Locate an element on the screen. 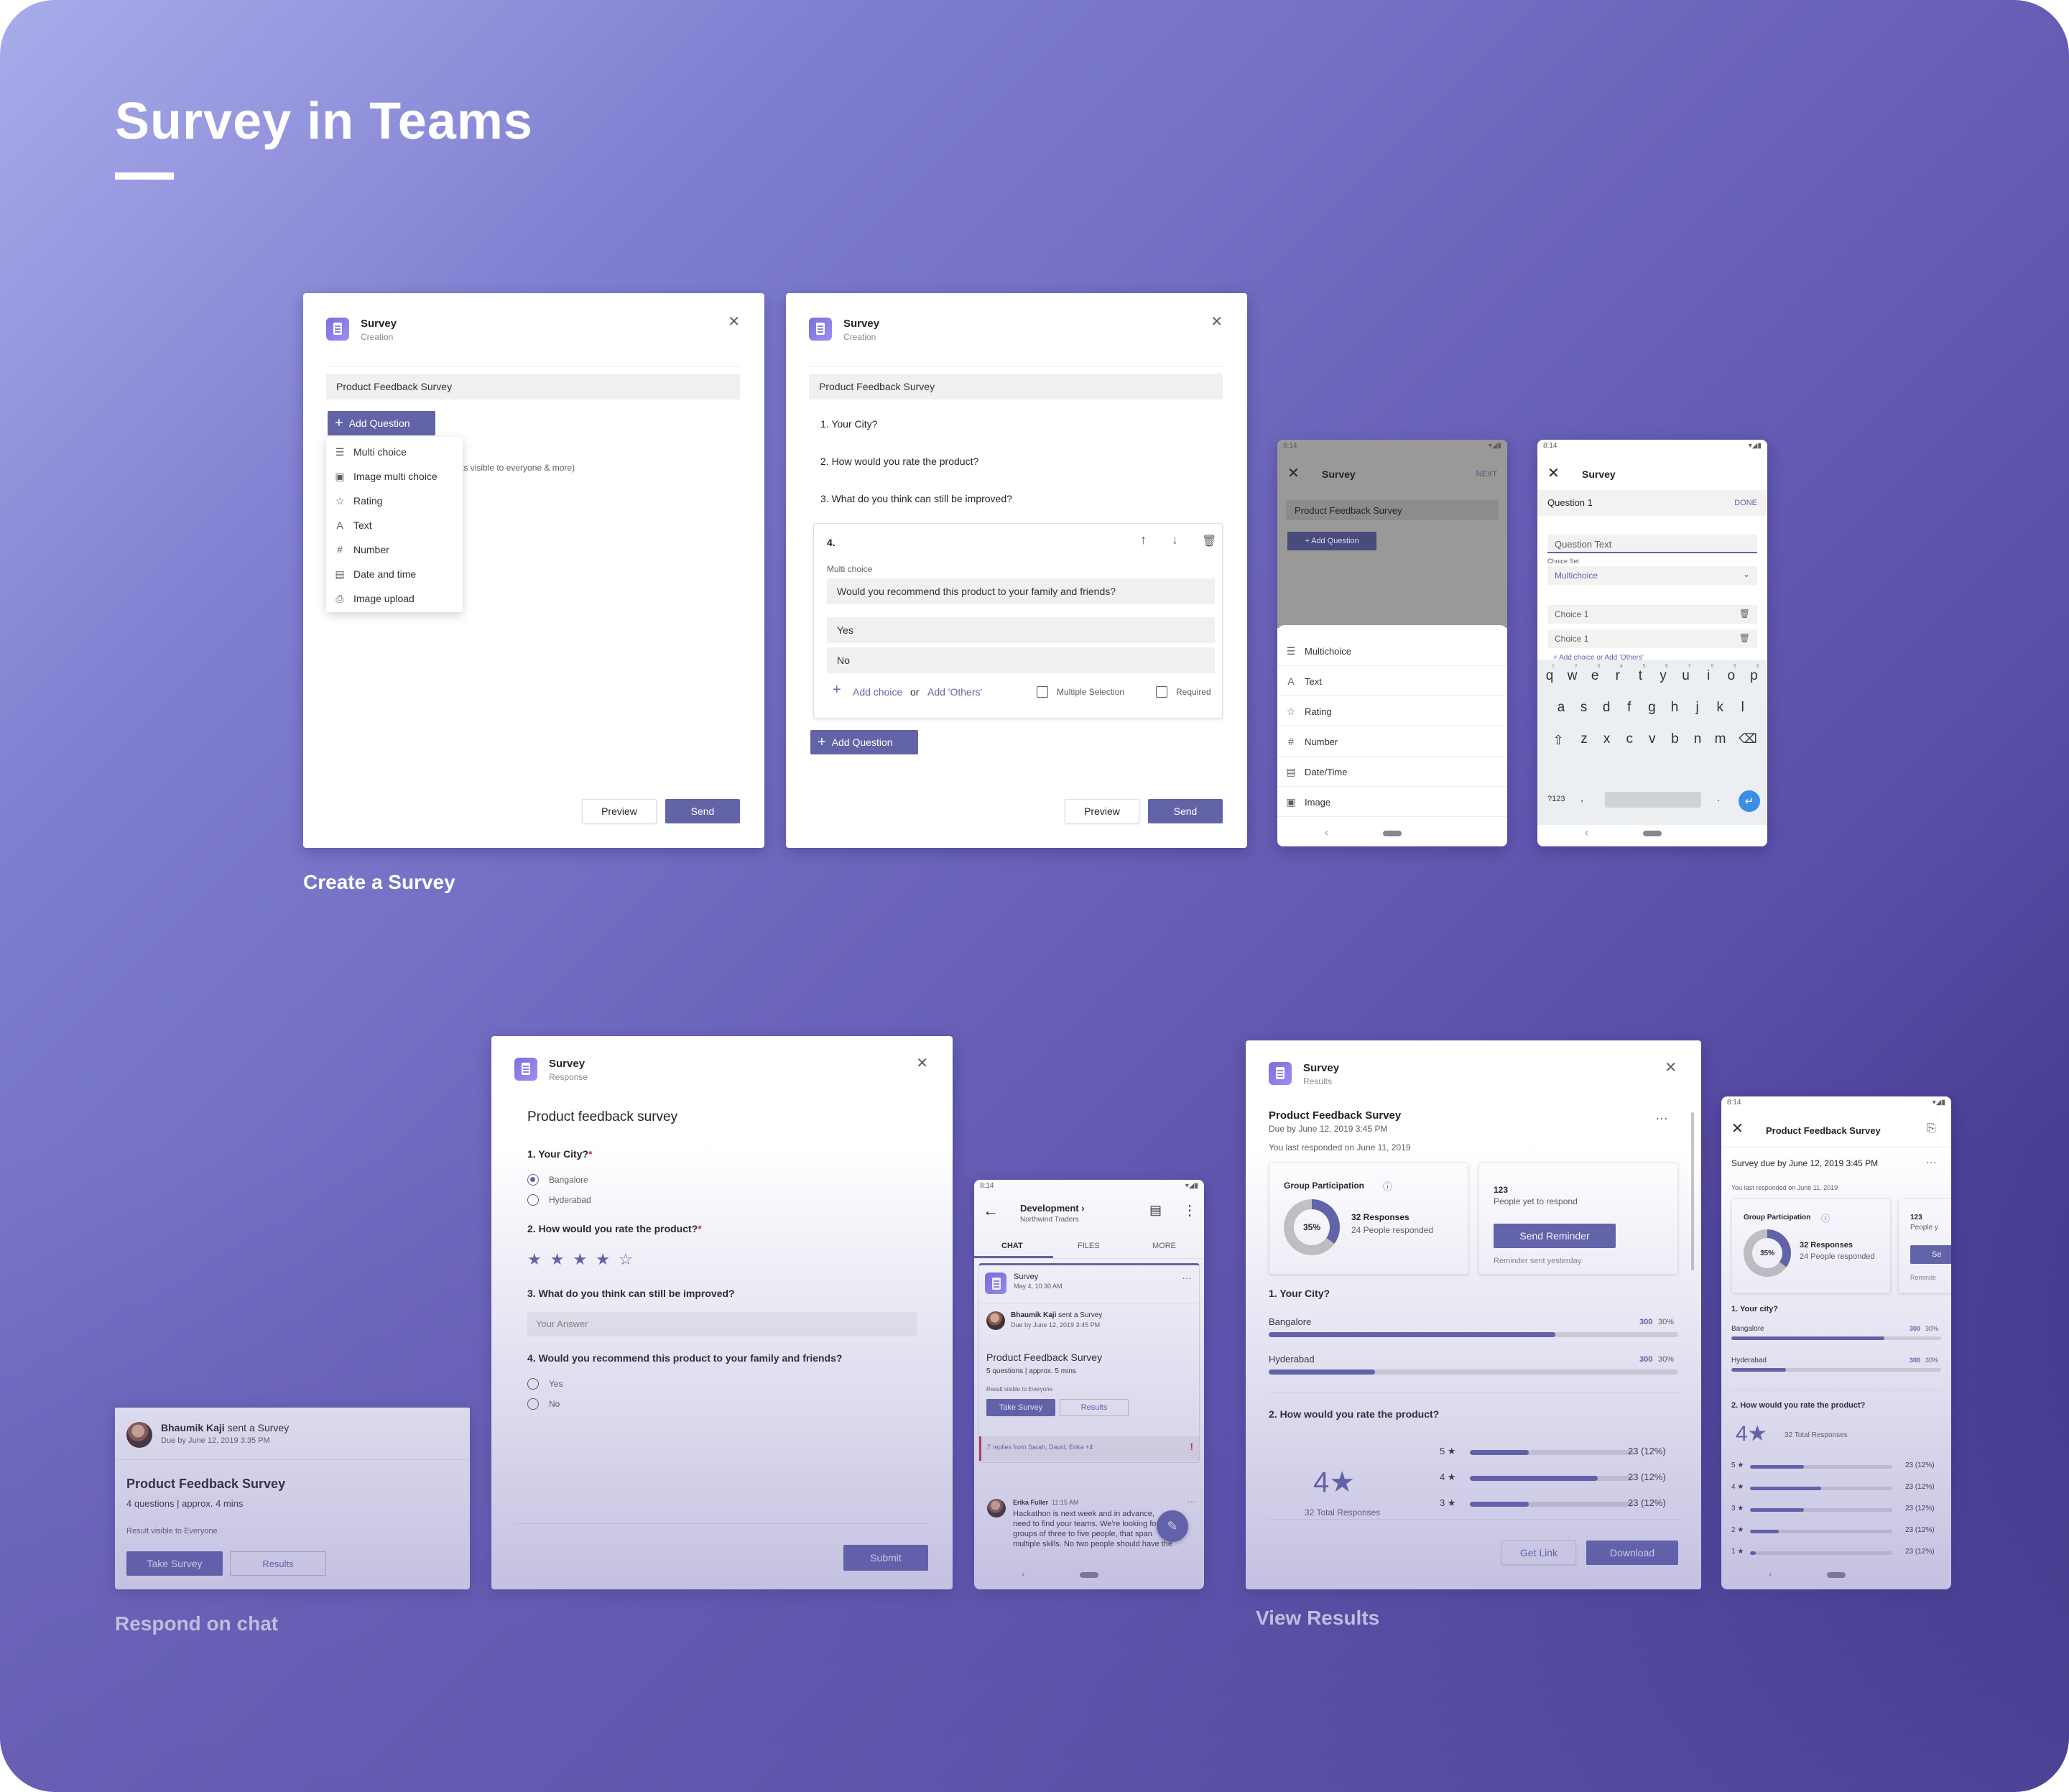 The image size is (2069, 1792). scrollbar is located at coordinates (1692, 1191).